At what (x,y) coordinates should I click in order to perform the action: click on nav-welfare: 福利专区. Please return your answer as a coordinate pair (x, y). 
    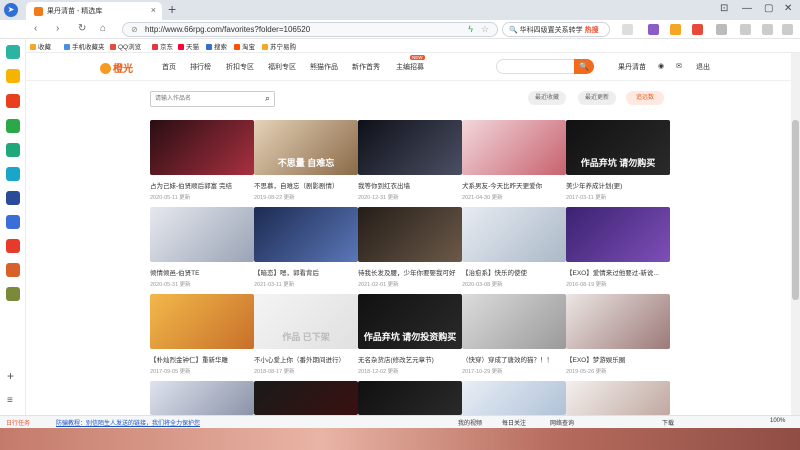
    Looking at the image, I should click on (282, 67).